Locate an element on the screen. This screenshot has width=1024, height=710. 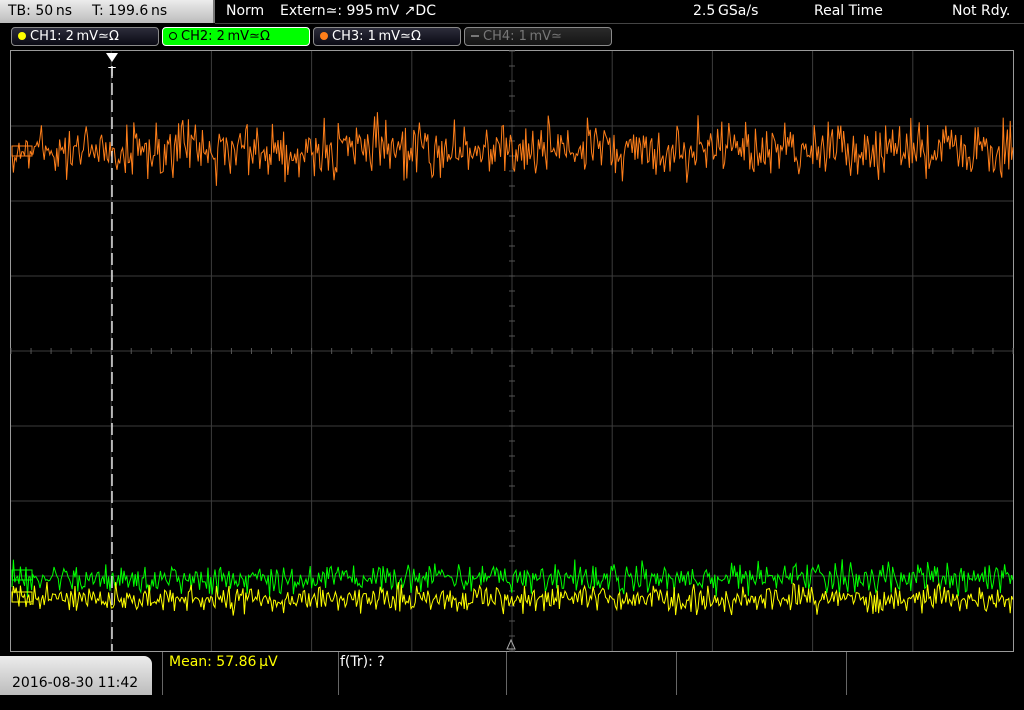
trigger-arrow-icon is located at coordinates (112, 57).